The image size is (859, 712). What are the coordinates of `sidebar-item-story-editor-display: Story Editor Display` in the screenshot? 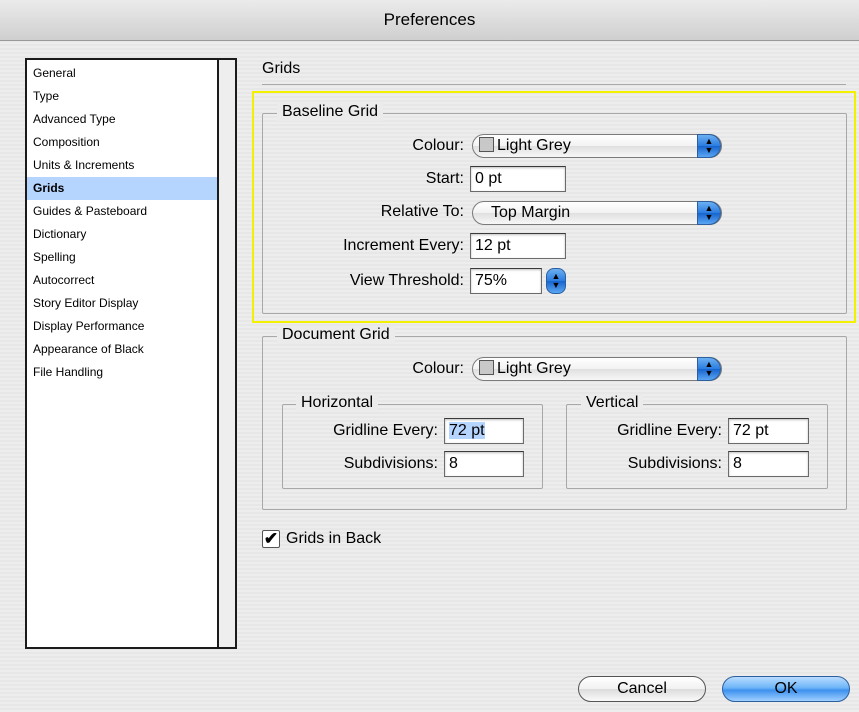 It's located at (122, 303).